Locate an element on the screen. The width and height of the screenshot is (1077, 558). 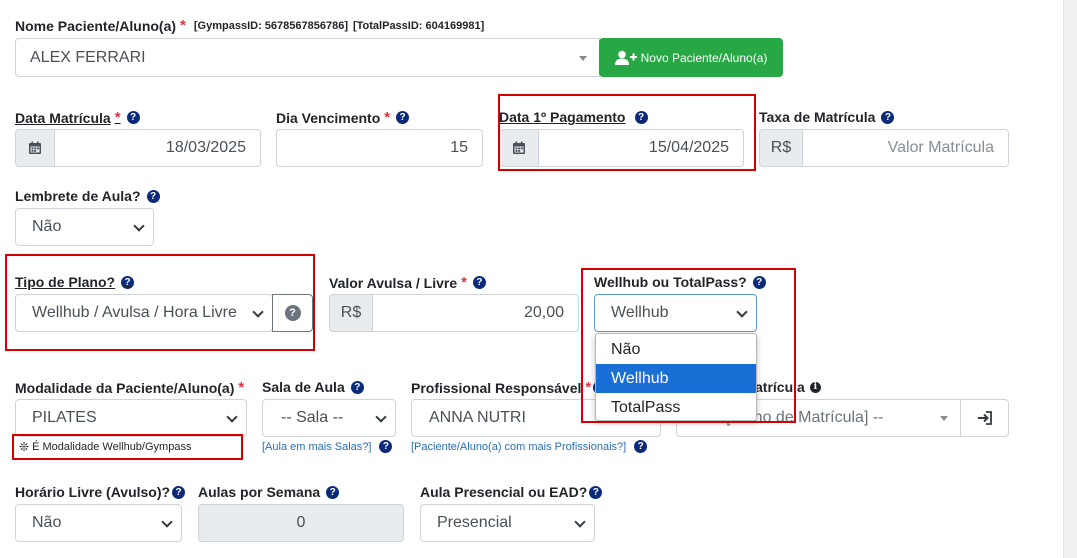
horario-label-row: Horário Livre (Avulso)? ? is located at coordinates (100, 492).